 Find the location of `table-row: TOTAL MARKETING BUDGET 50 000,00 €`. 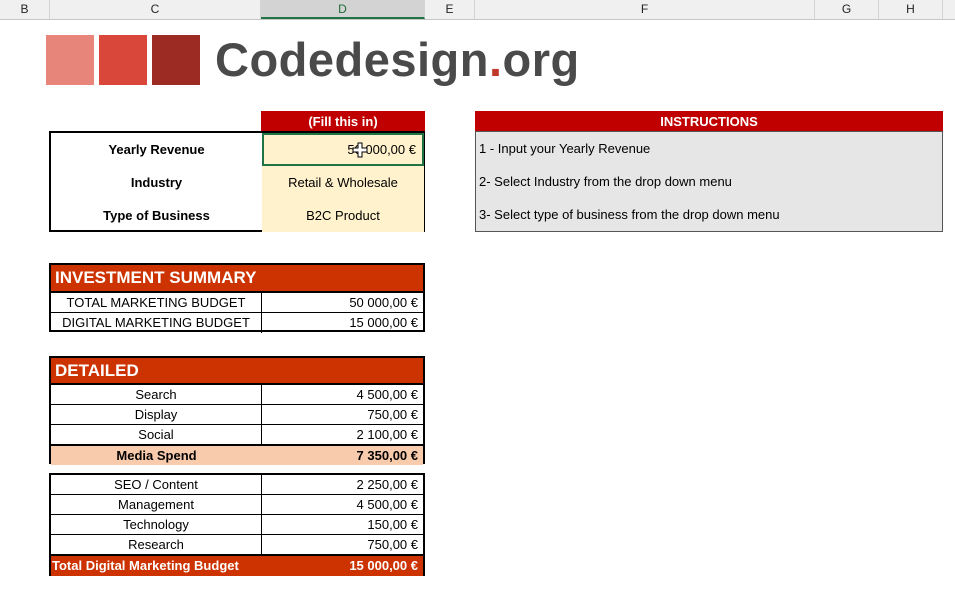

table-row: TOTAL MARKETING BUDGET 50 000,00 € is located at coordinates (237, 303).